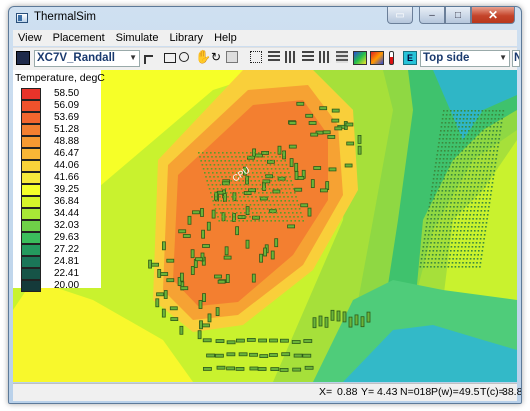  Describe the element at coordinates (410, 58) in the screenshot. I see `edit-e-icon: E` at that location.